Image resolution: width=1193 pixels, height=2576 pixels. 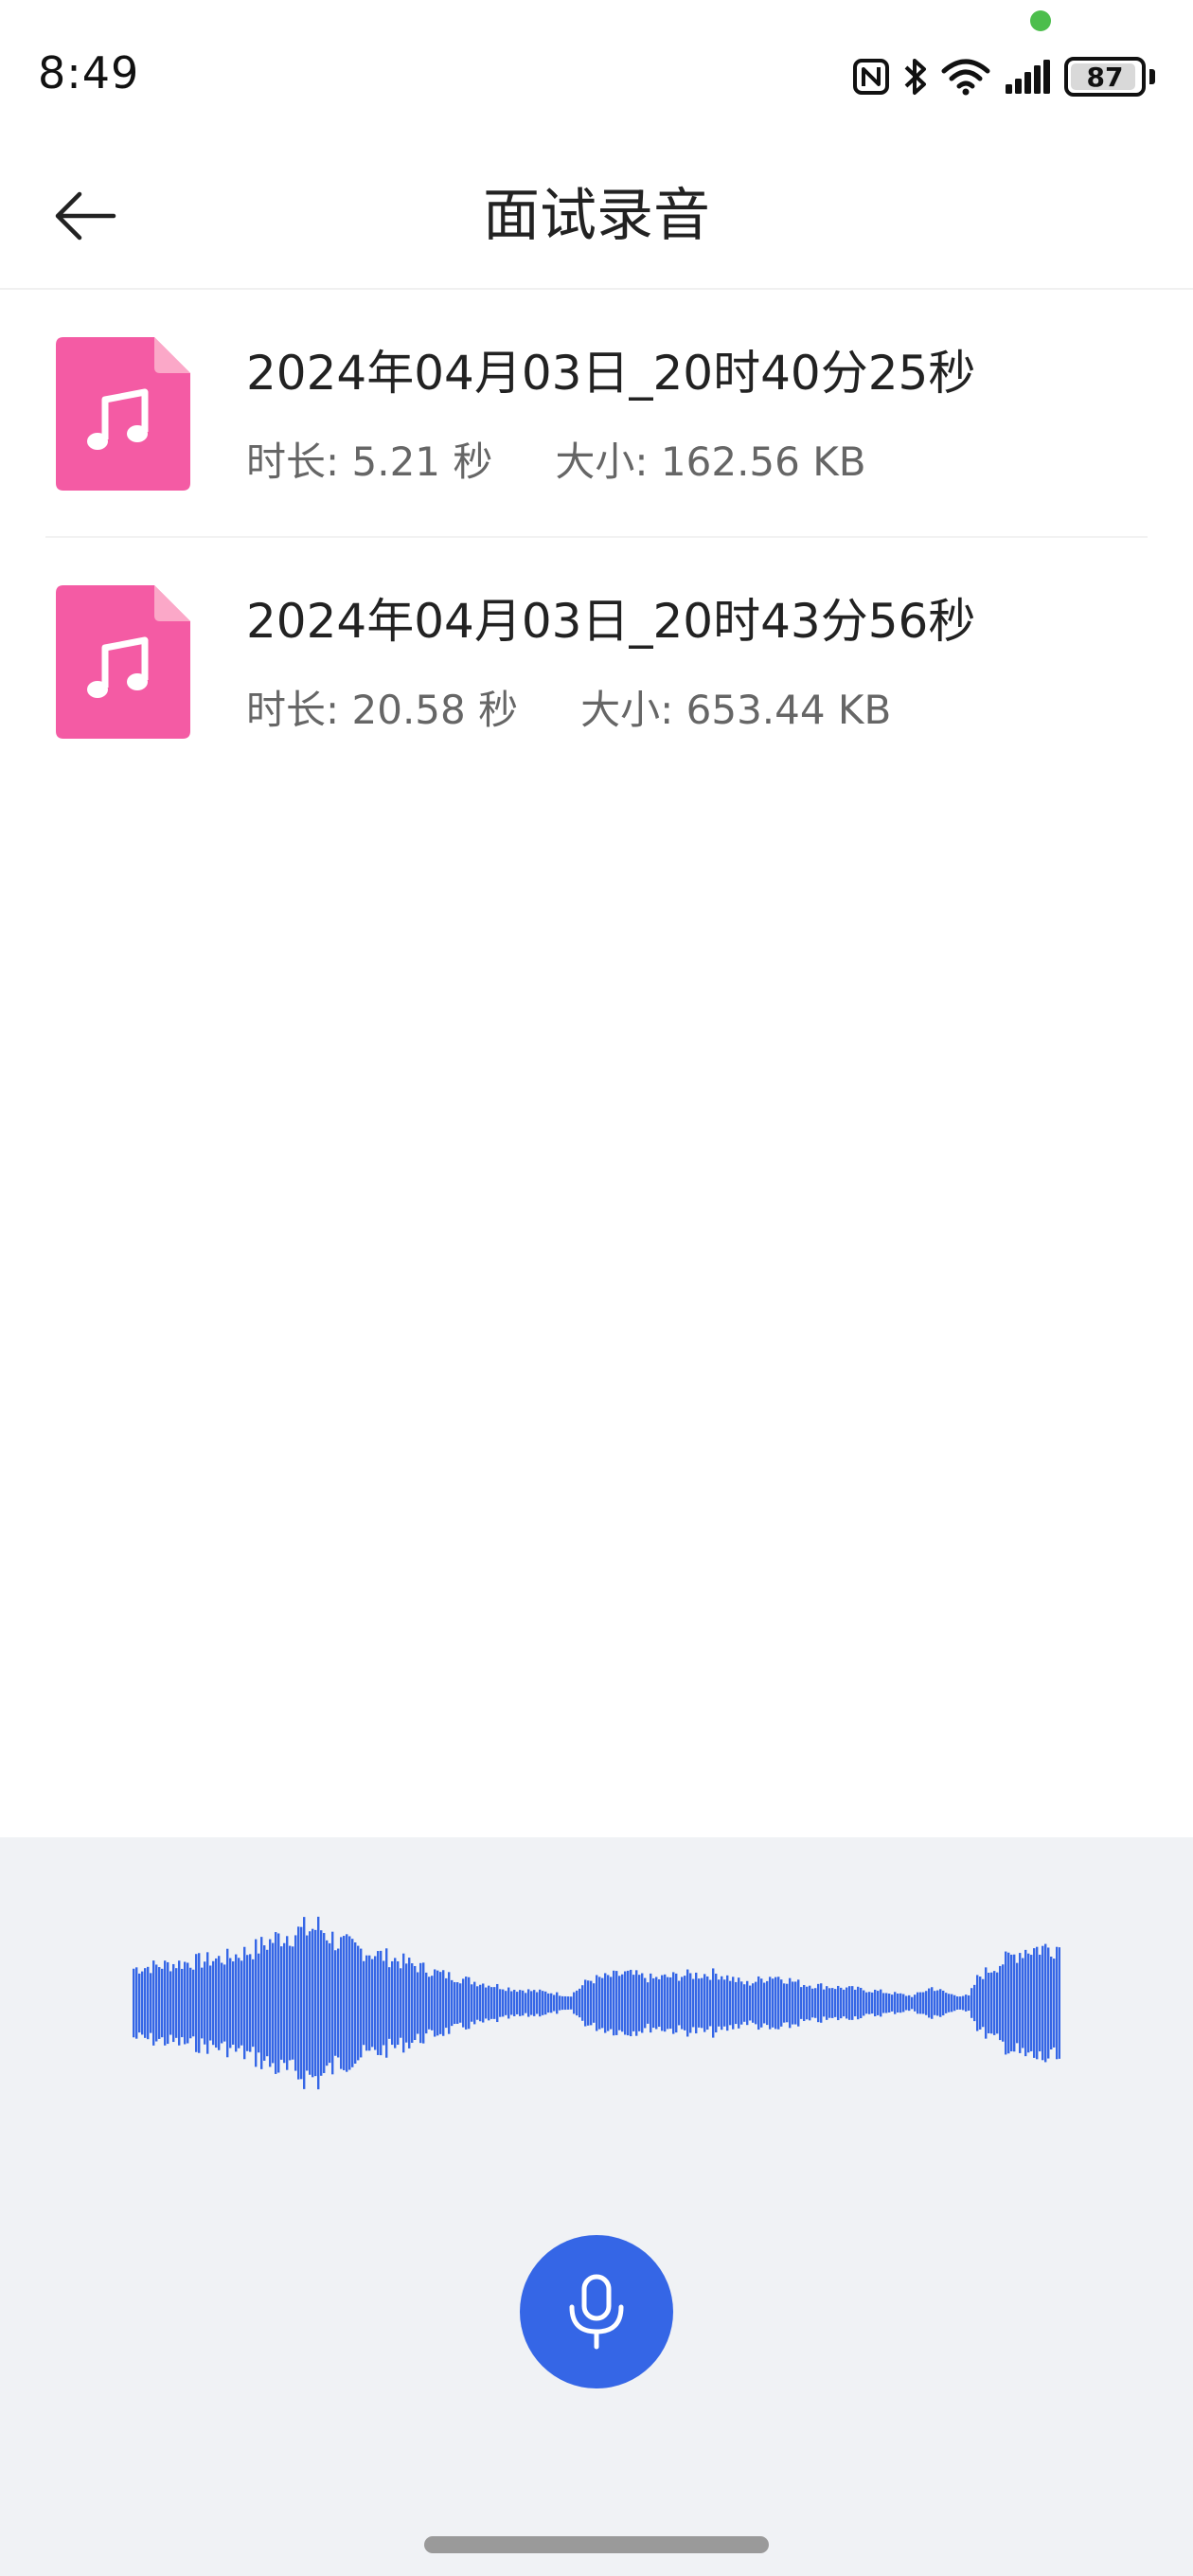 What do you see at coordinates (611, 373) in the screenshot?
I see `recording-name: 2024年04月03日_20时40分25秒` at bounding box center [611, 373].